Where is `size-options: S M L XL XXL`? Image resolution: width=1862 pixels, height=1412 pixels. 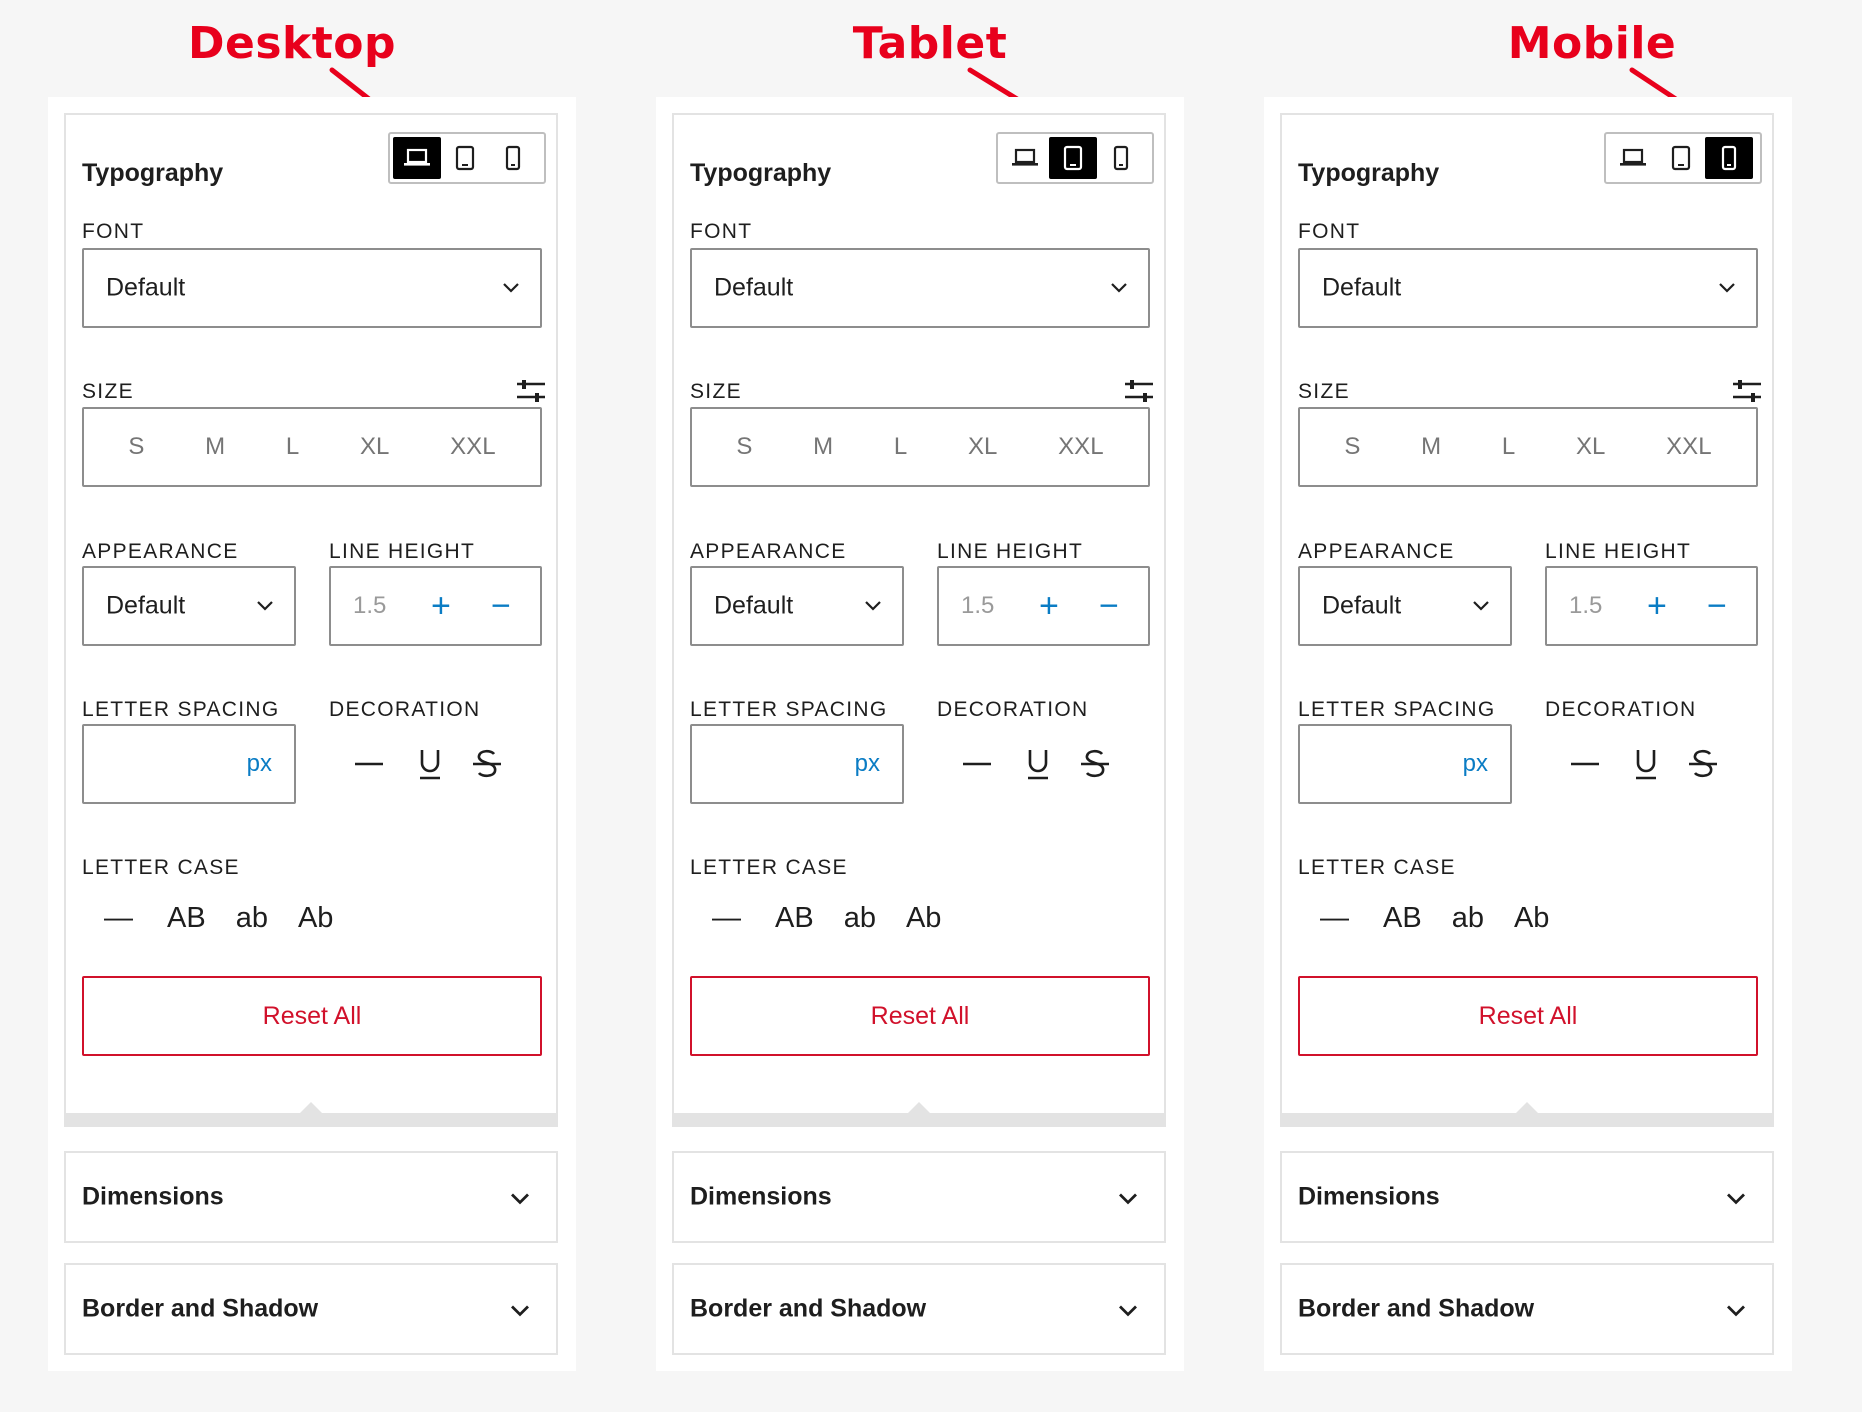 size-options: S M L XL XXL is located at coordinates (920, 447).